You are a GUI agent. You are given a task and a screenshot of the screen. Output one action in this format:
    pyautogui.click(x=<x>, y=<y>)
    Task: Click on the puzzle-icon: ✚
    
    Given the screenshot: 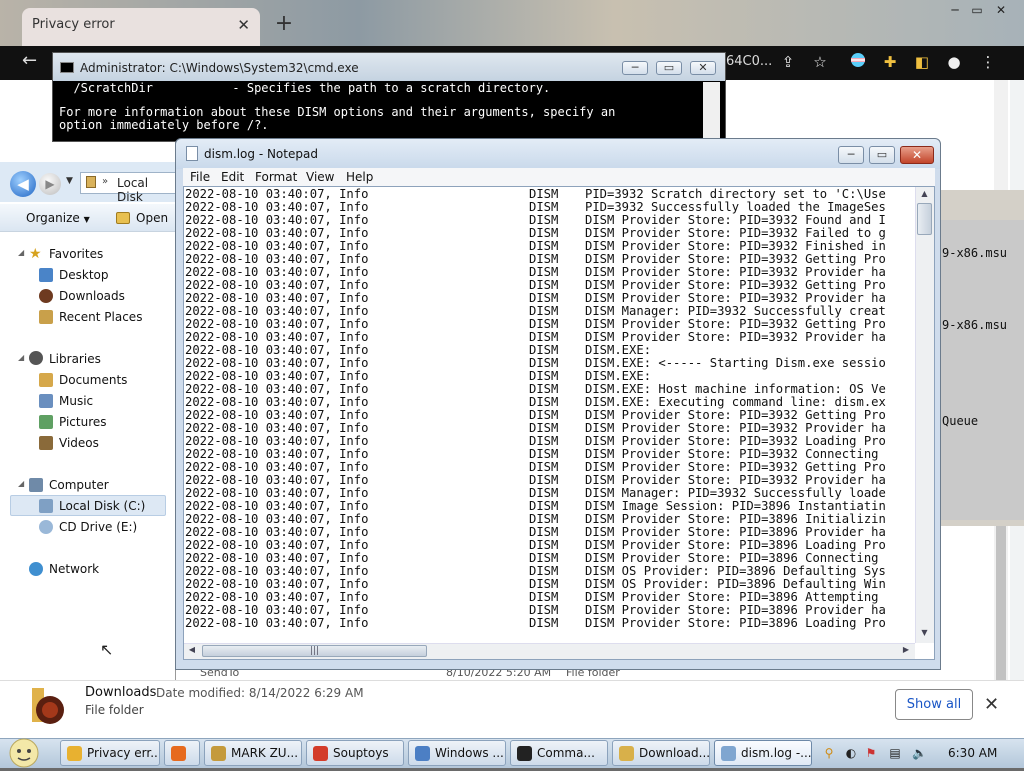 What is the action you would take?
    pyautogui.click(x=890, y=62)
    